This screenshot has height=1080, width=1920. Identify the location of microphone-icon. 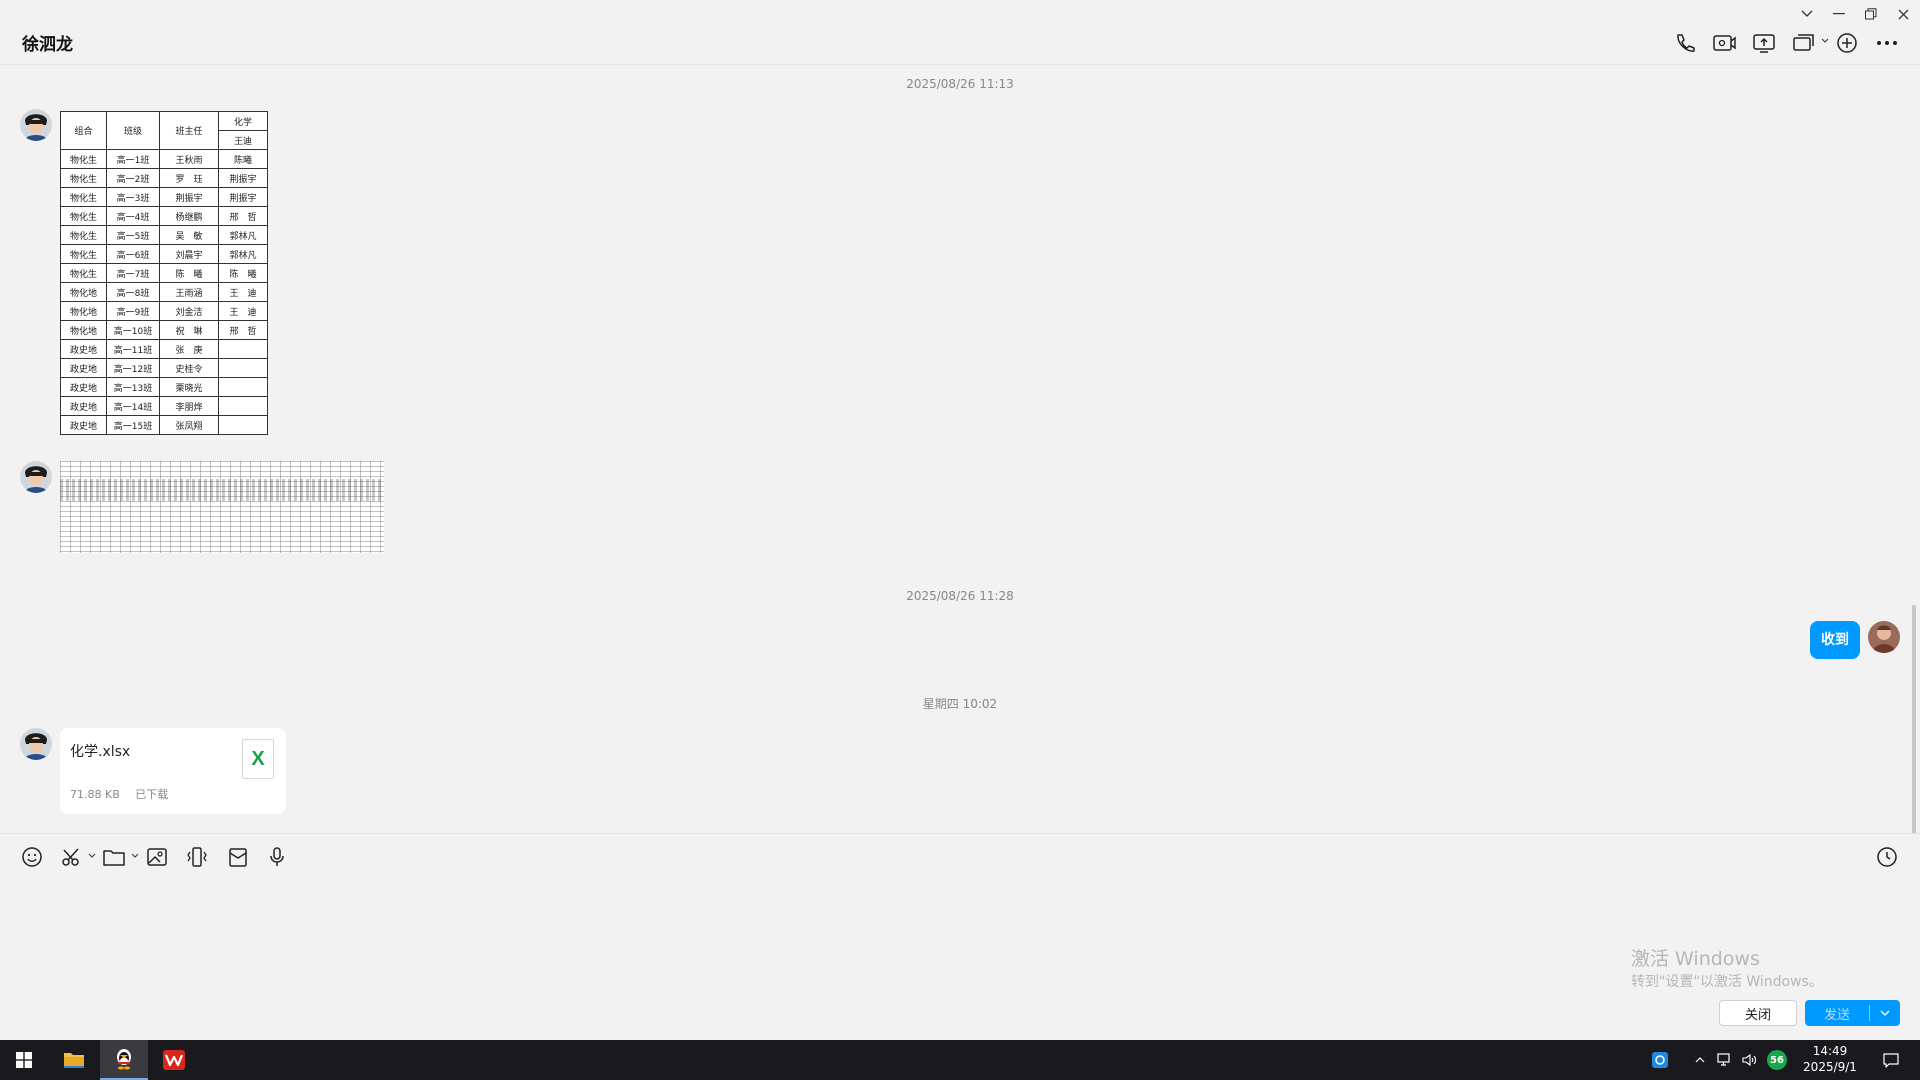
(277, 857).